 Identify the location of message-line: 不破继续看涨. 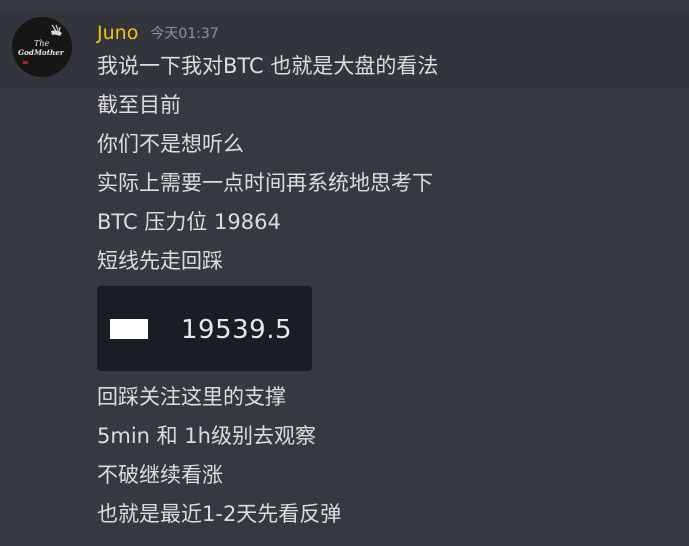
(160, 475).